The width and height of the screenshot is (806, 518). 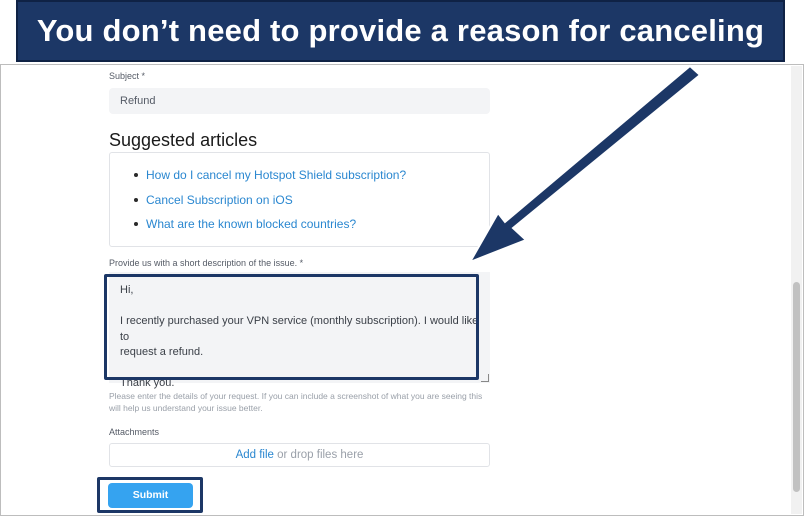 I want to click on annotation-arrow, so click(x=584, y=164).